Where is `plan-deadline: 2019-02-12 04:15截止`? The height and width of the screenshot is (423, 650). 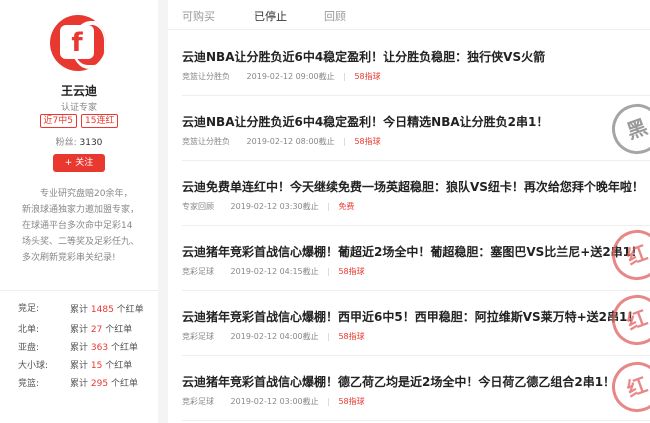 plan-deadline: 2019-02-12 04:15截止 is located at coordinates (274, 271).